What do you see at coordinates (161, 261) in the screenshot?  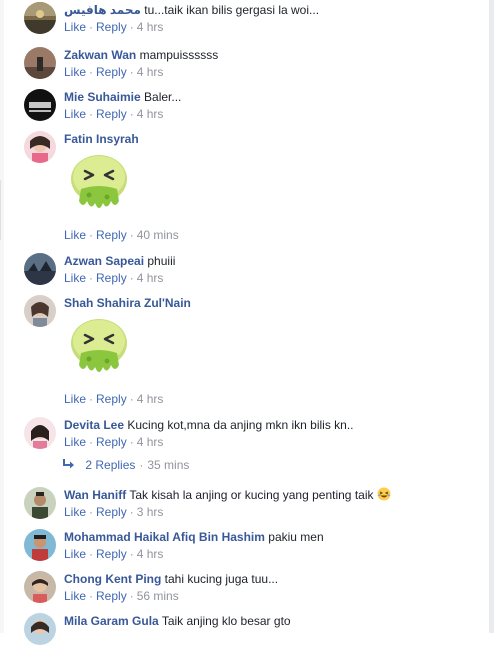 I see `comment-text: phuiii` at bounding box center [161, 261].